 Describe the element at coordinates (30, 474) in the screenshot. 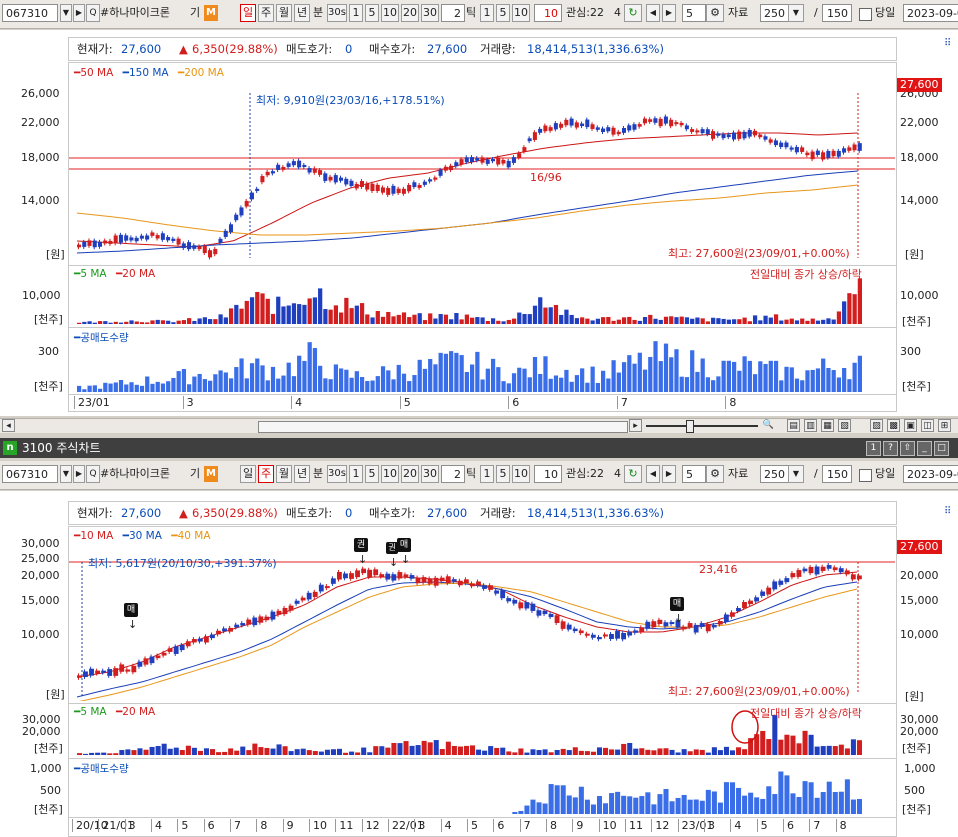

I see `stock-code-field-2: 067310` at that location.